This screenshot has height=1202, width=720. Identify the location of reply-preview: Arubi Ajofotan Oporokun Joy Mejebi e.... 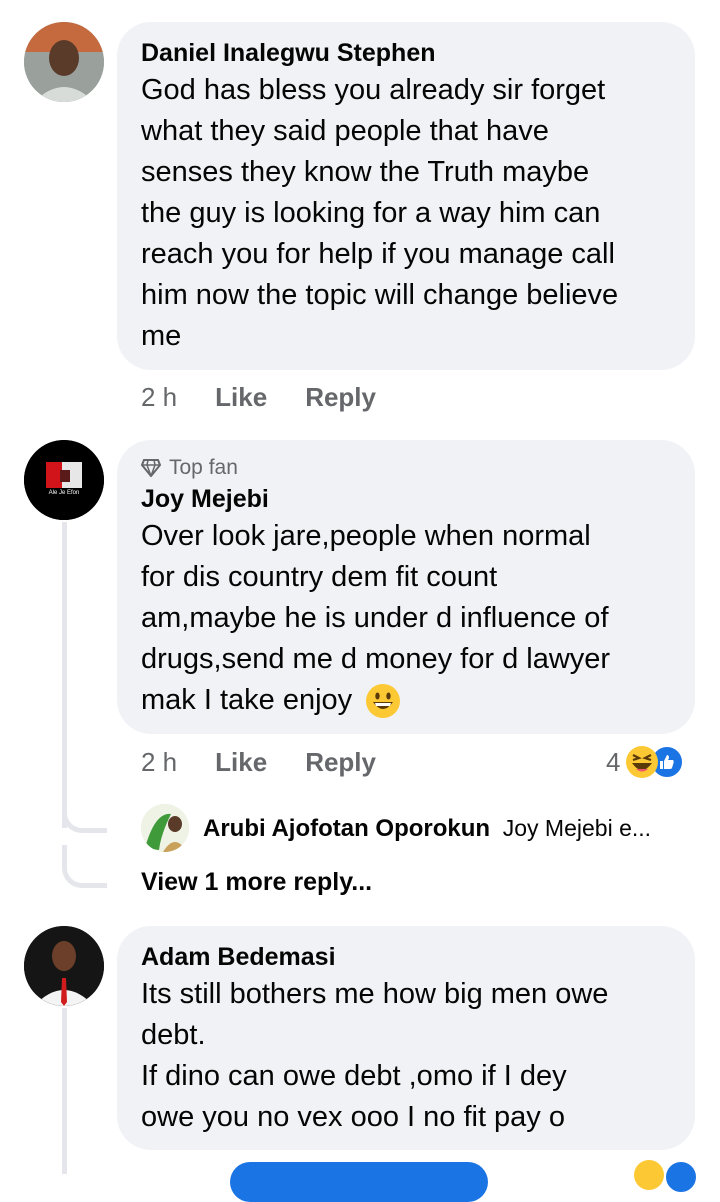
(396, 828).